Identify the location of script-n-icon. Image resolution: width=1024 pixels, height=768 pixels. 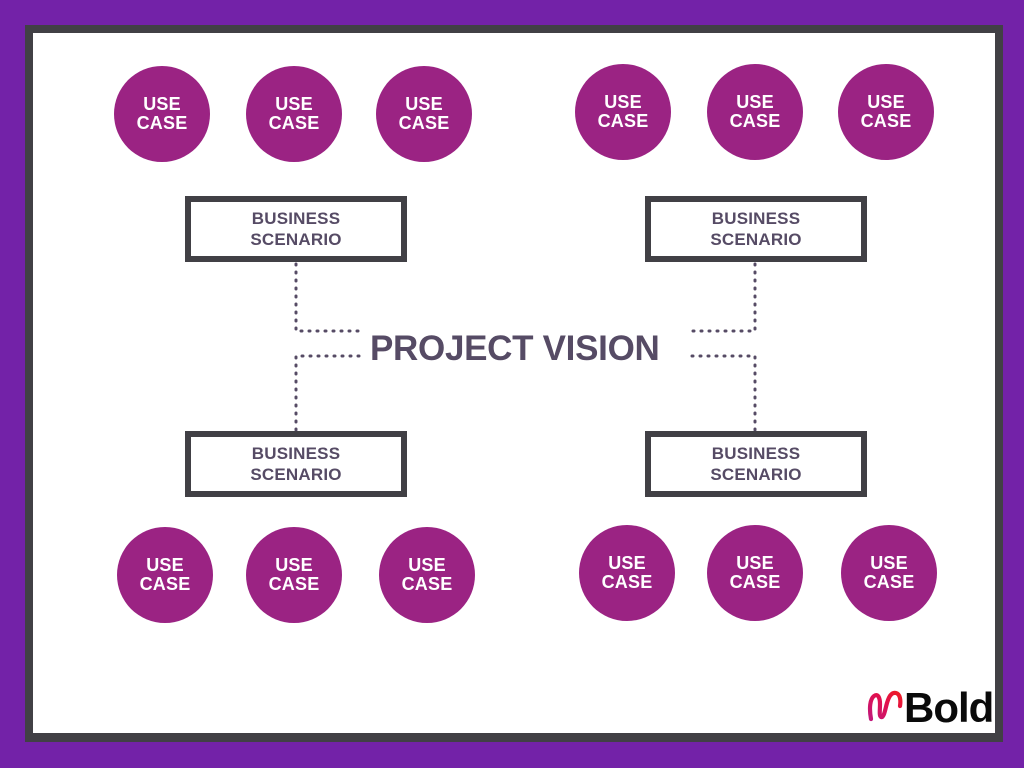
(885, 706).